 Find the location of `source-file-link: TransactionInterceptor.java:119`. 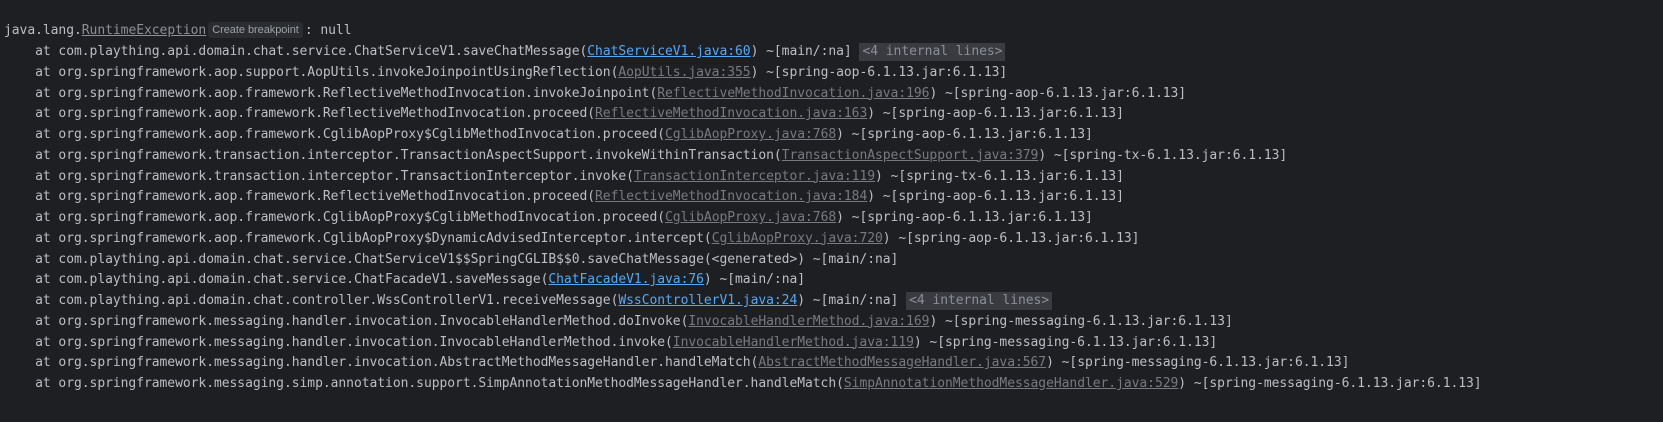

source-file-link: TransactionInterceptor.java:119 is located at coordinates (754, 176).